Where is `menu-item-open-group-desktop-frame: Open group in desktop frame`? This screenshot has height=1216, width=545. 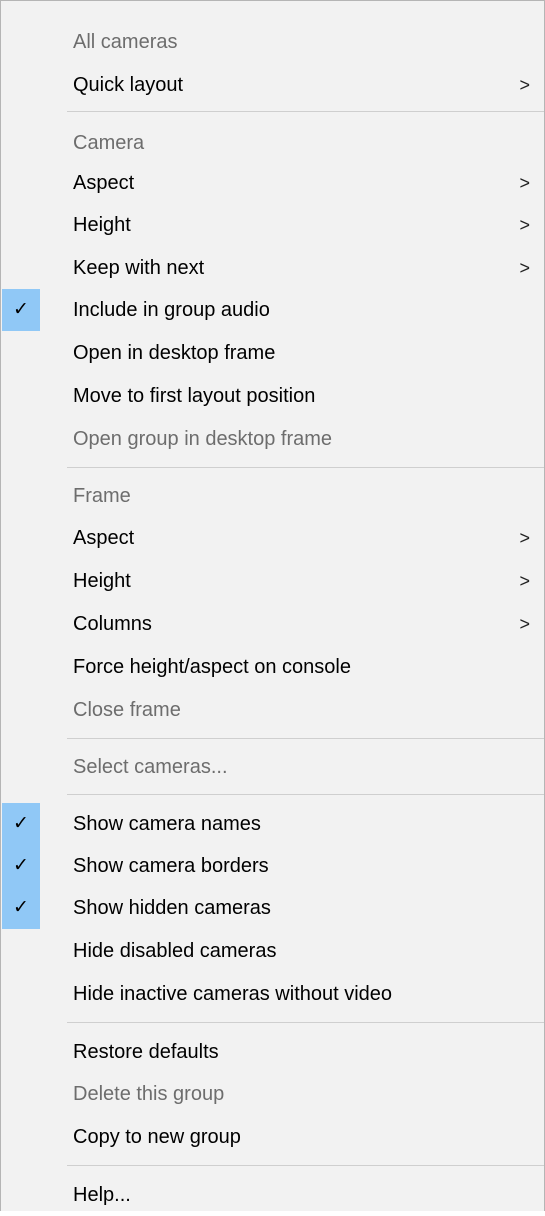 menu-item-open-group-desktop-frame: Open group in desktop frame is located at coordinates (272, 439).